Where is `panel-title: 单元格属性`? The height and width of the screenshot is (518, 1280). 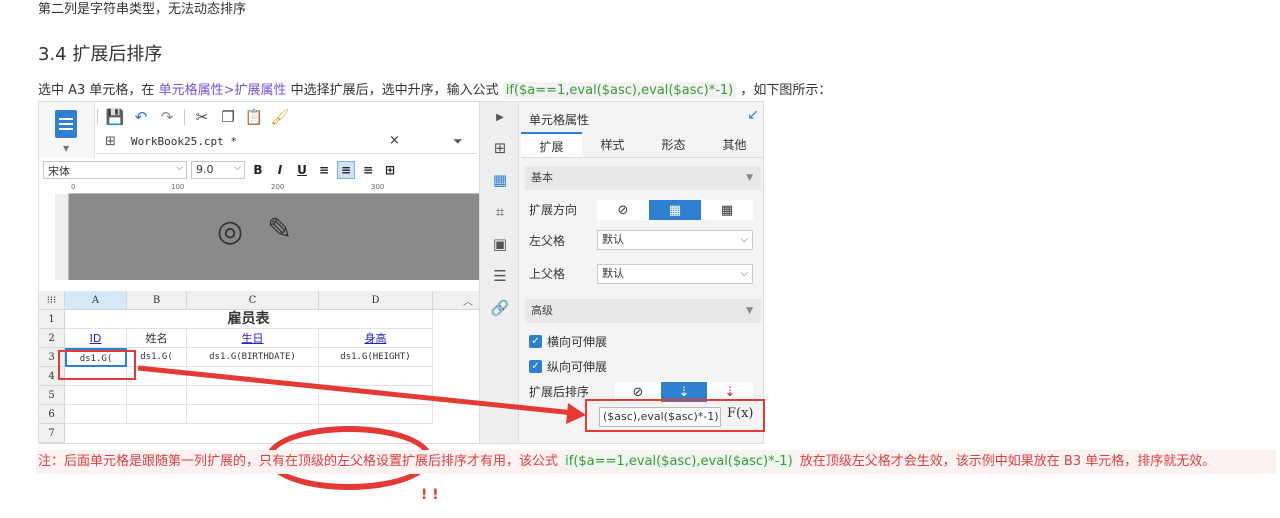
panel-title: 单元格属性 is located at coordinates (559, 120).